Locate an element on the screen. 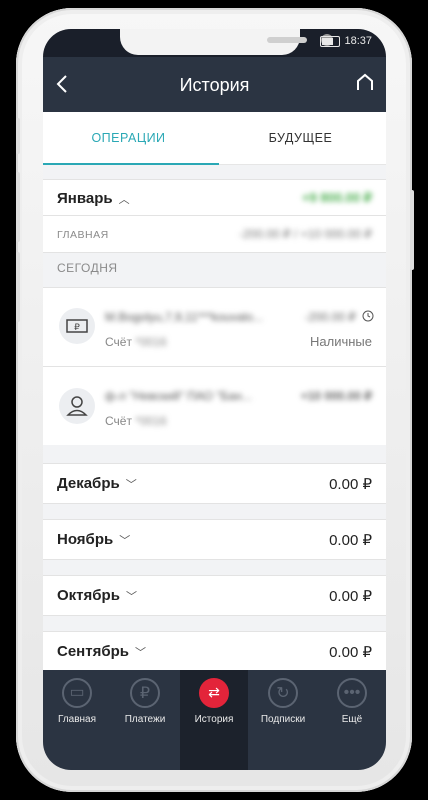  nav-label: Ещё is located at coordinates (352, 719).